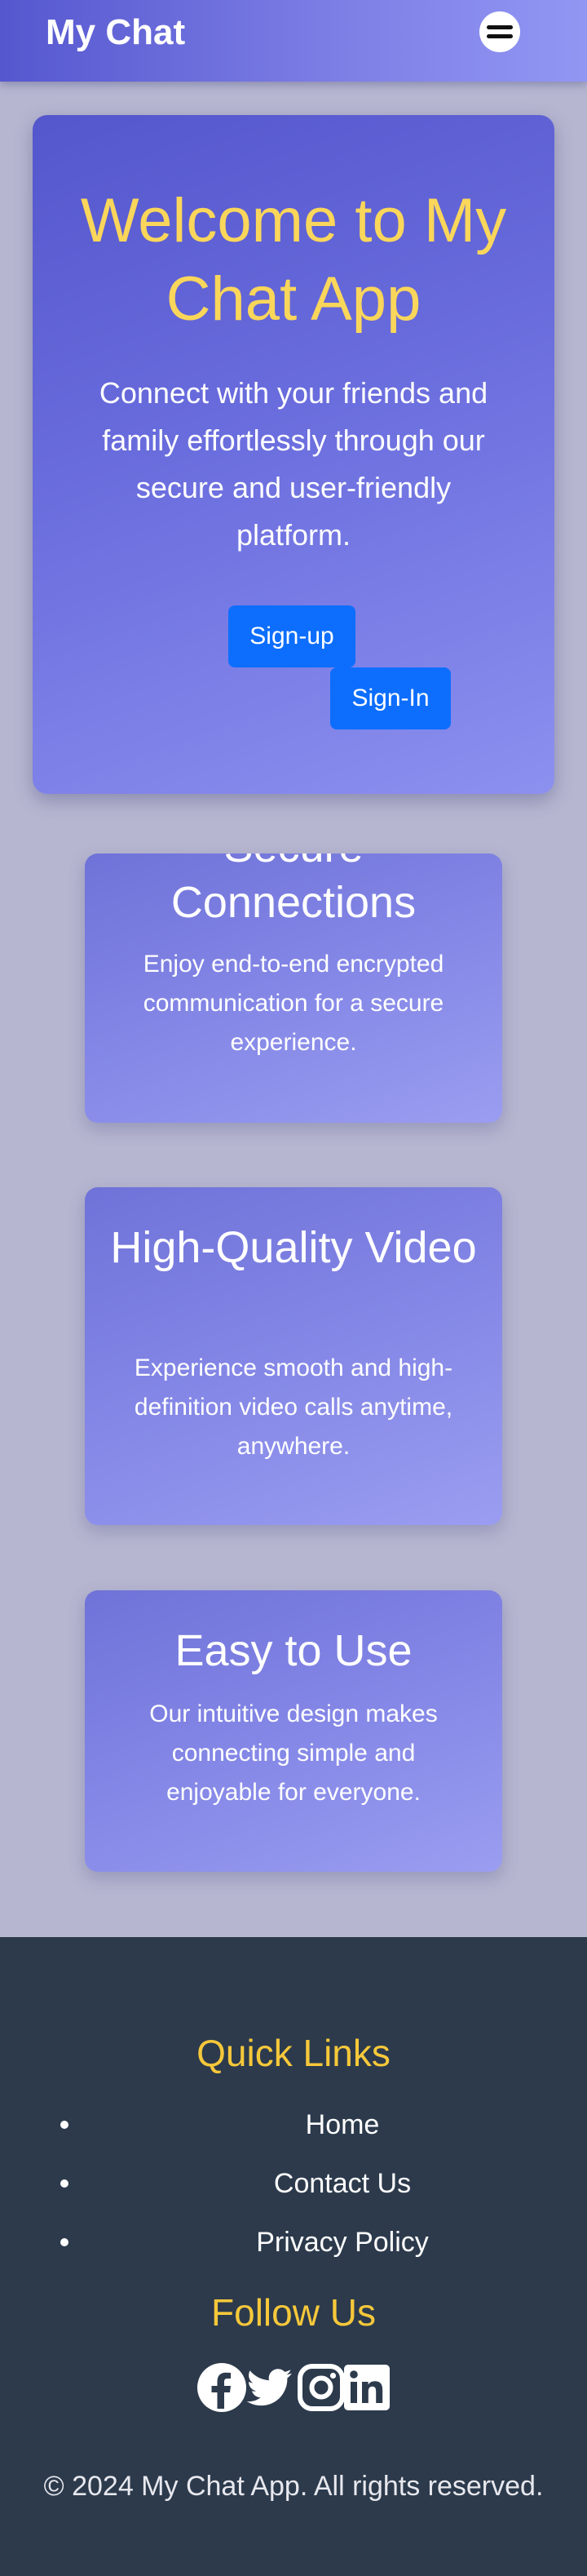  Describe the element at coordinates (293, 2053) in the screenshot. I see `quick-links-title: Quick Links` at that location.